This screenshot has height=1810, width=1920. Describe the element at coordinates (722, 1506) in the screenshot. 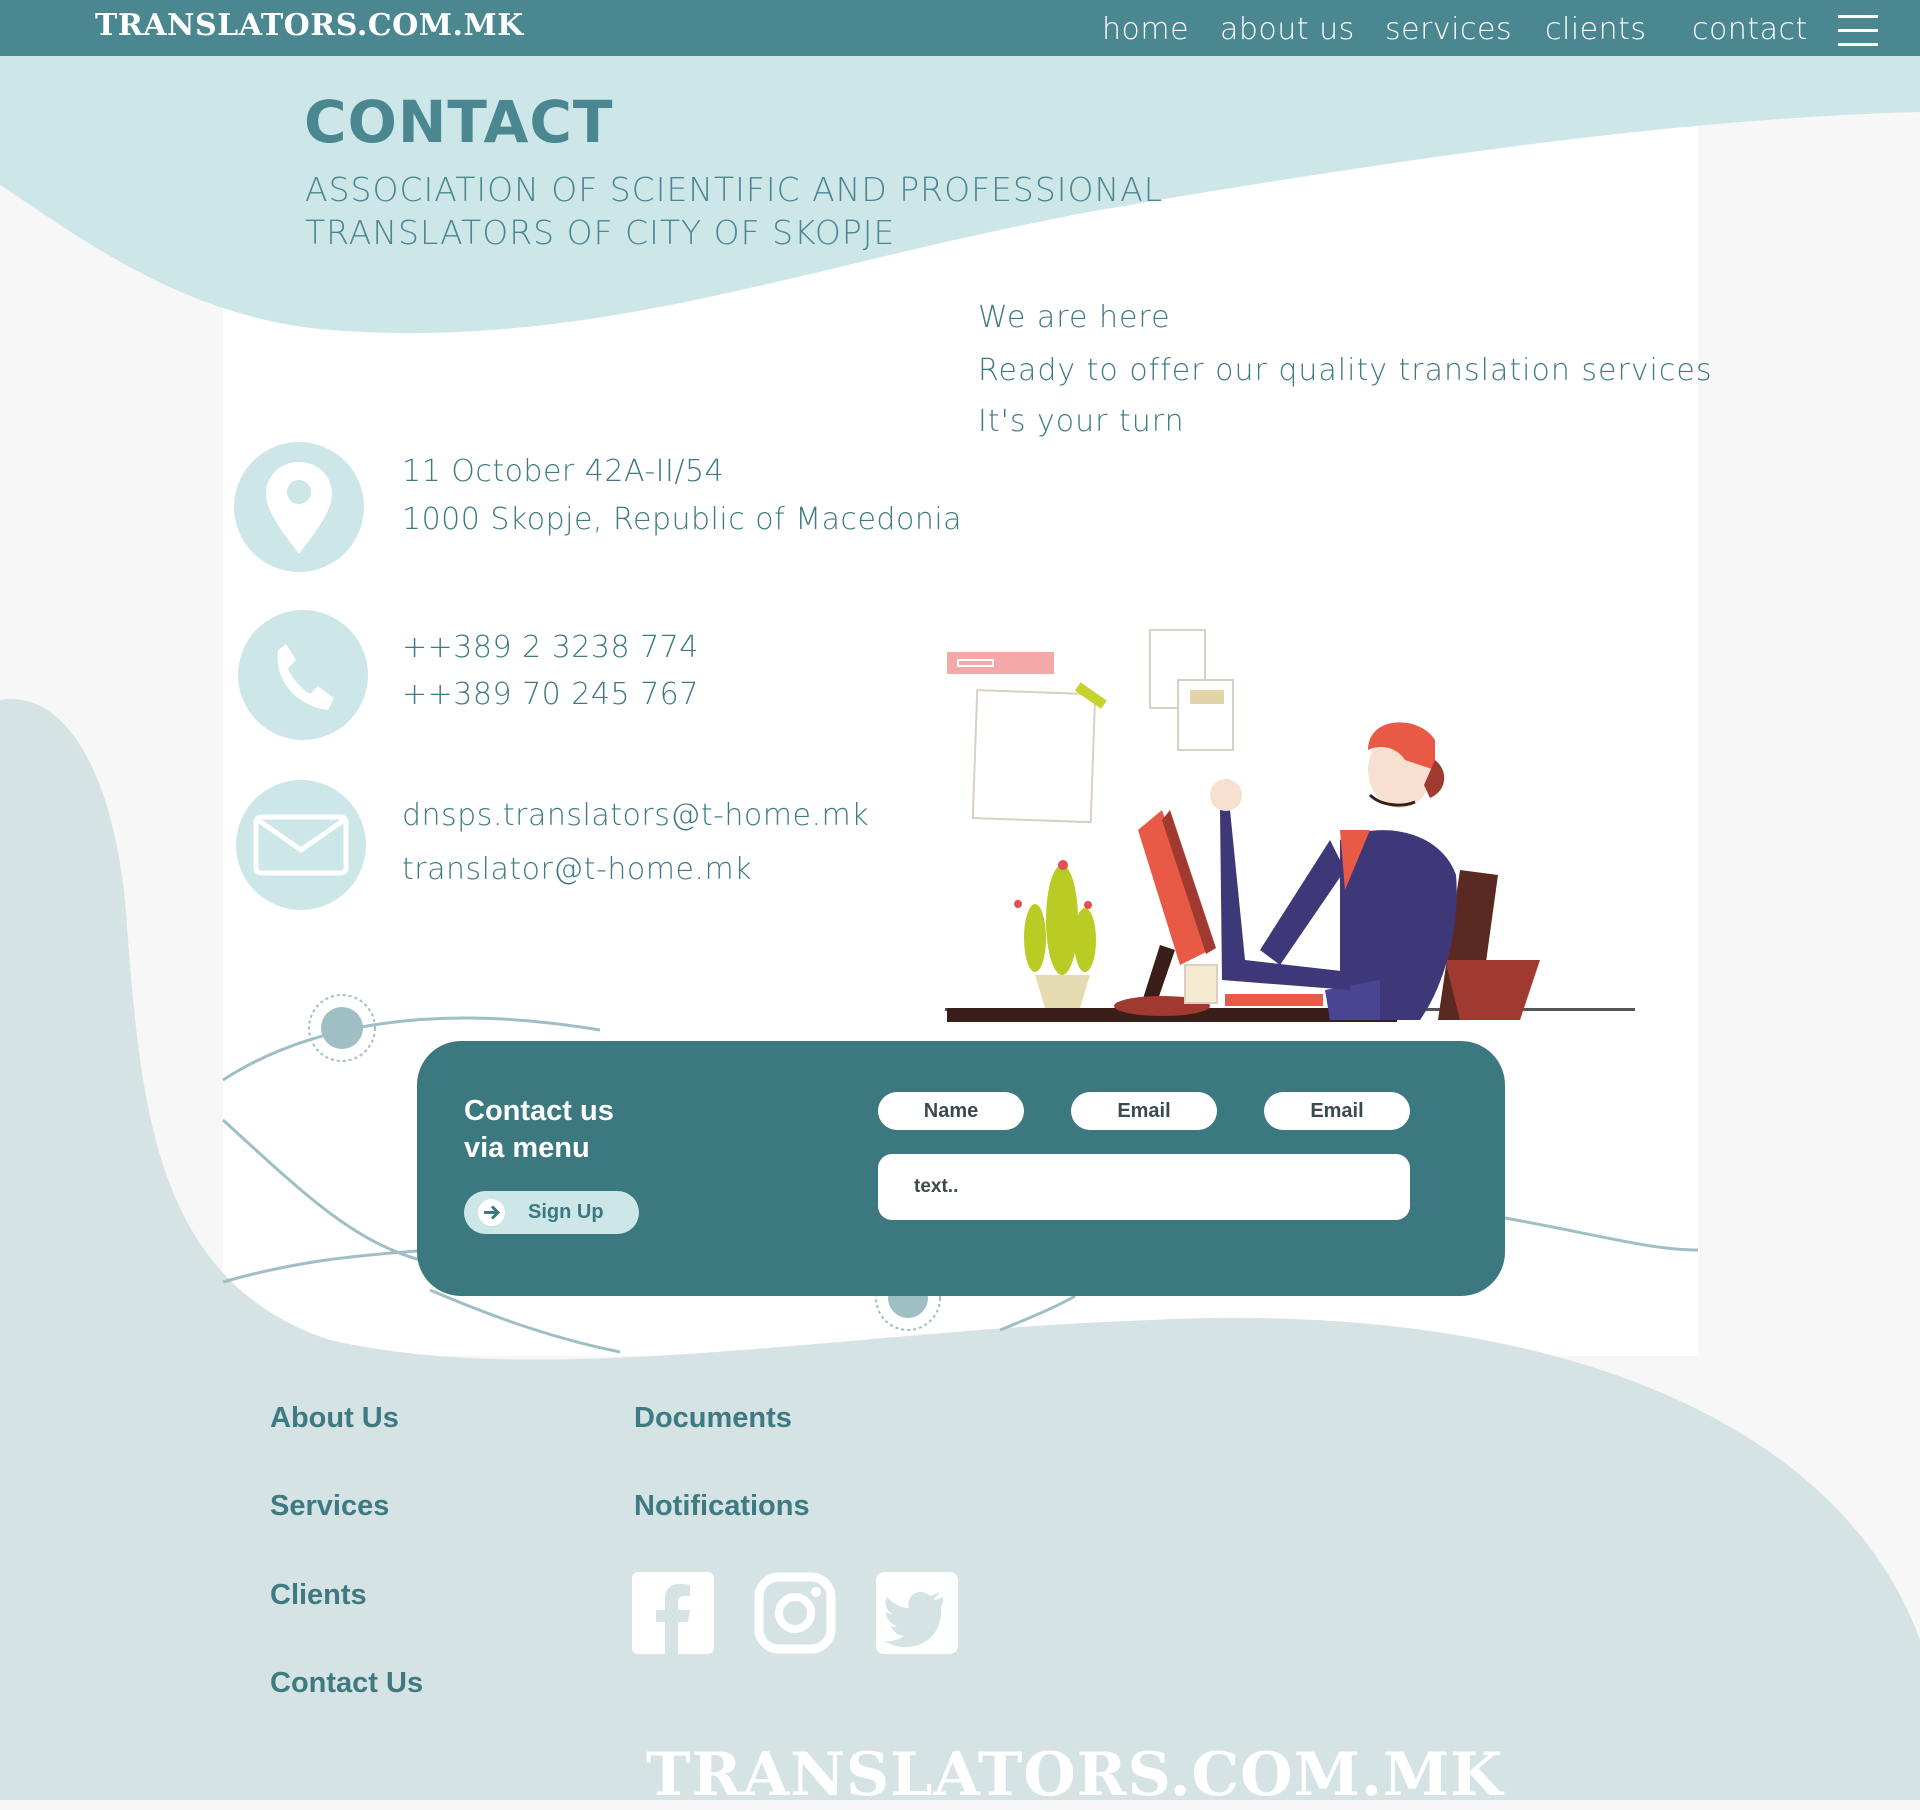

I see `footer-link-notifications: Notifications` at that location.